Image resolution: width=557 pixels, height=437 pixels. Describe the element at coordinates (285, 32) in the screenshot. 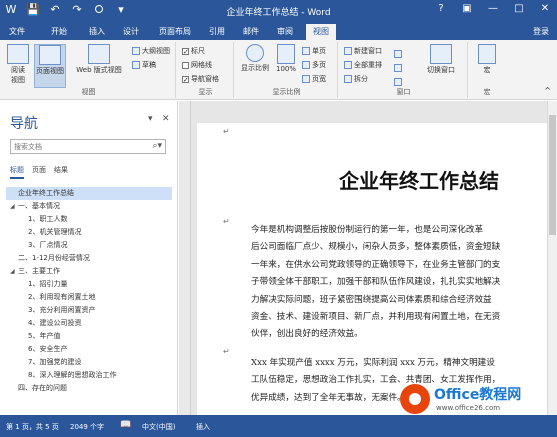

I see `tab-review: 审阅` at that location.